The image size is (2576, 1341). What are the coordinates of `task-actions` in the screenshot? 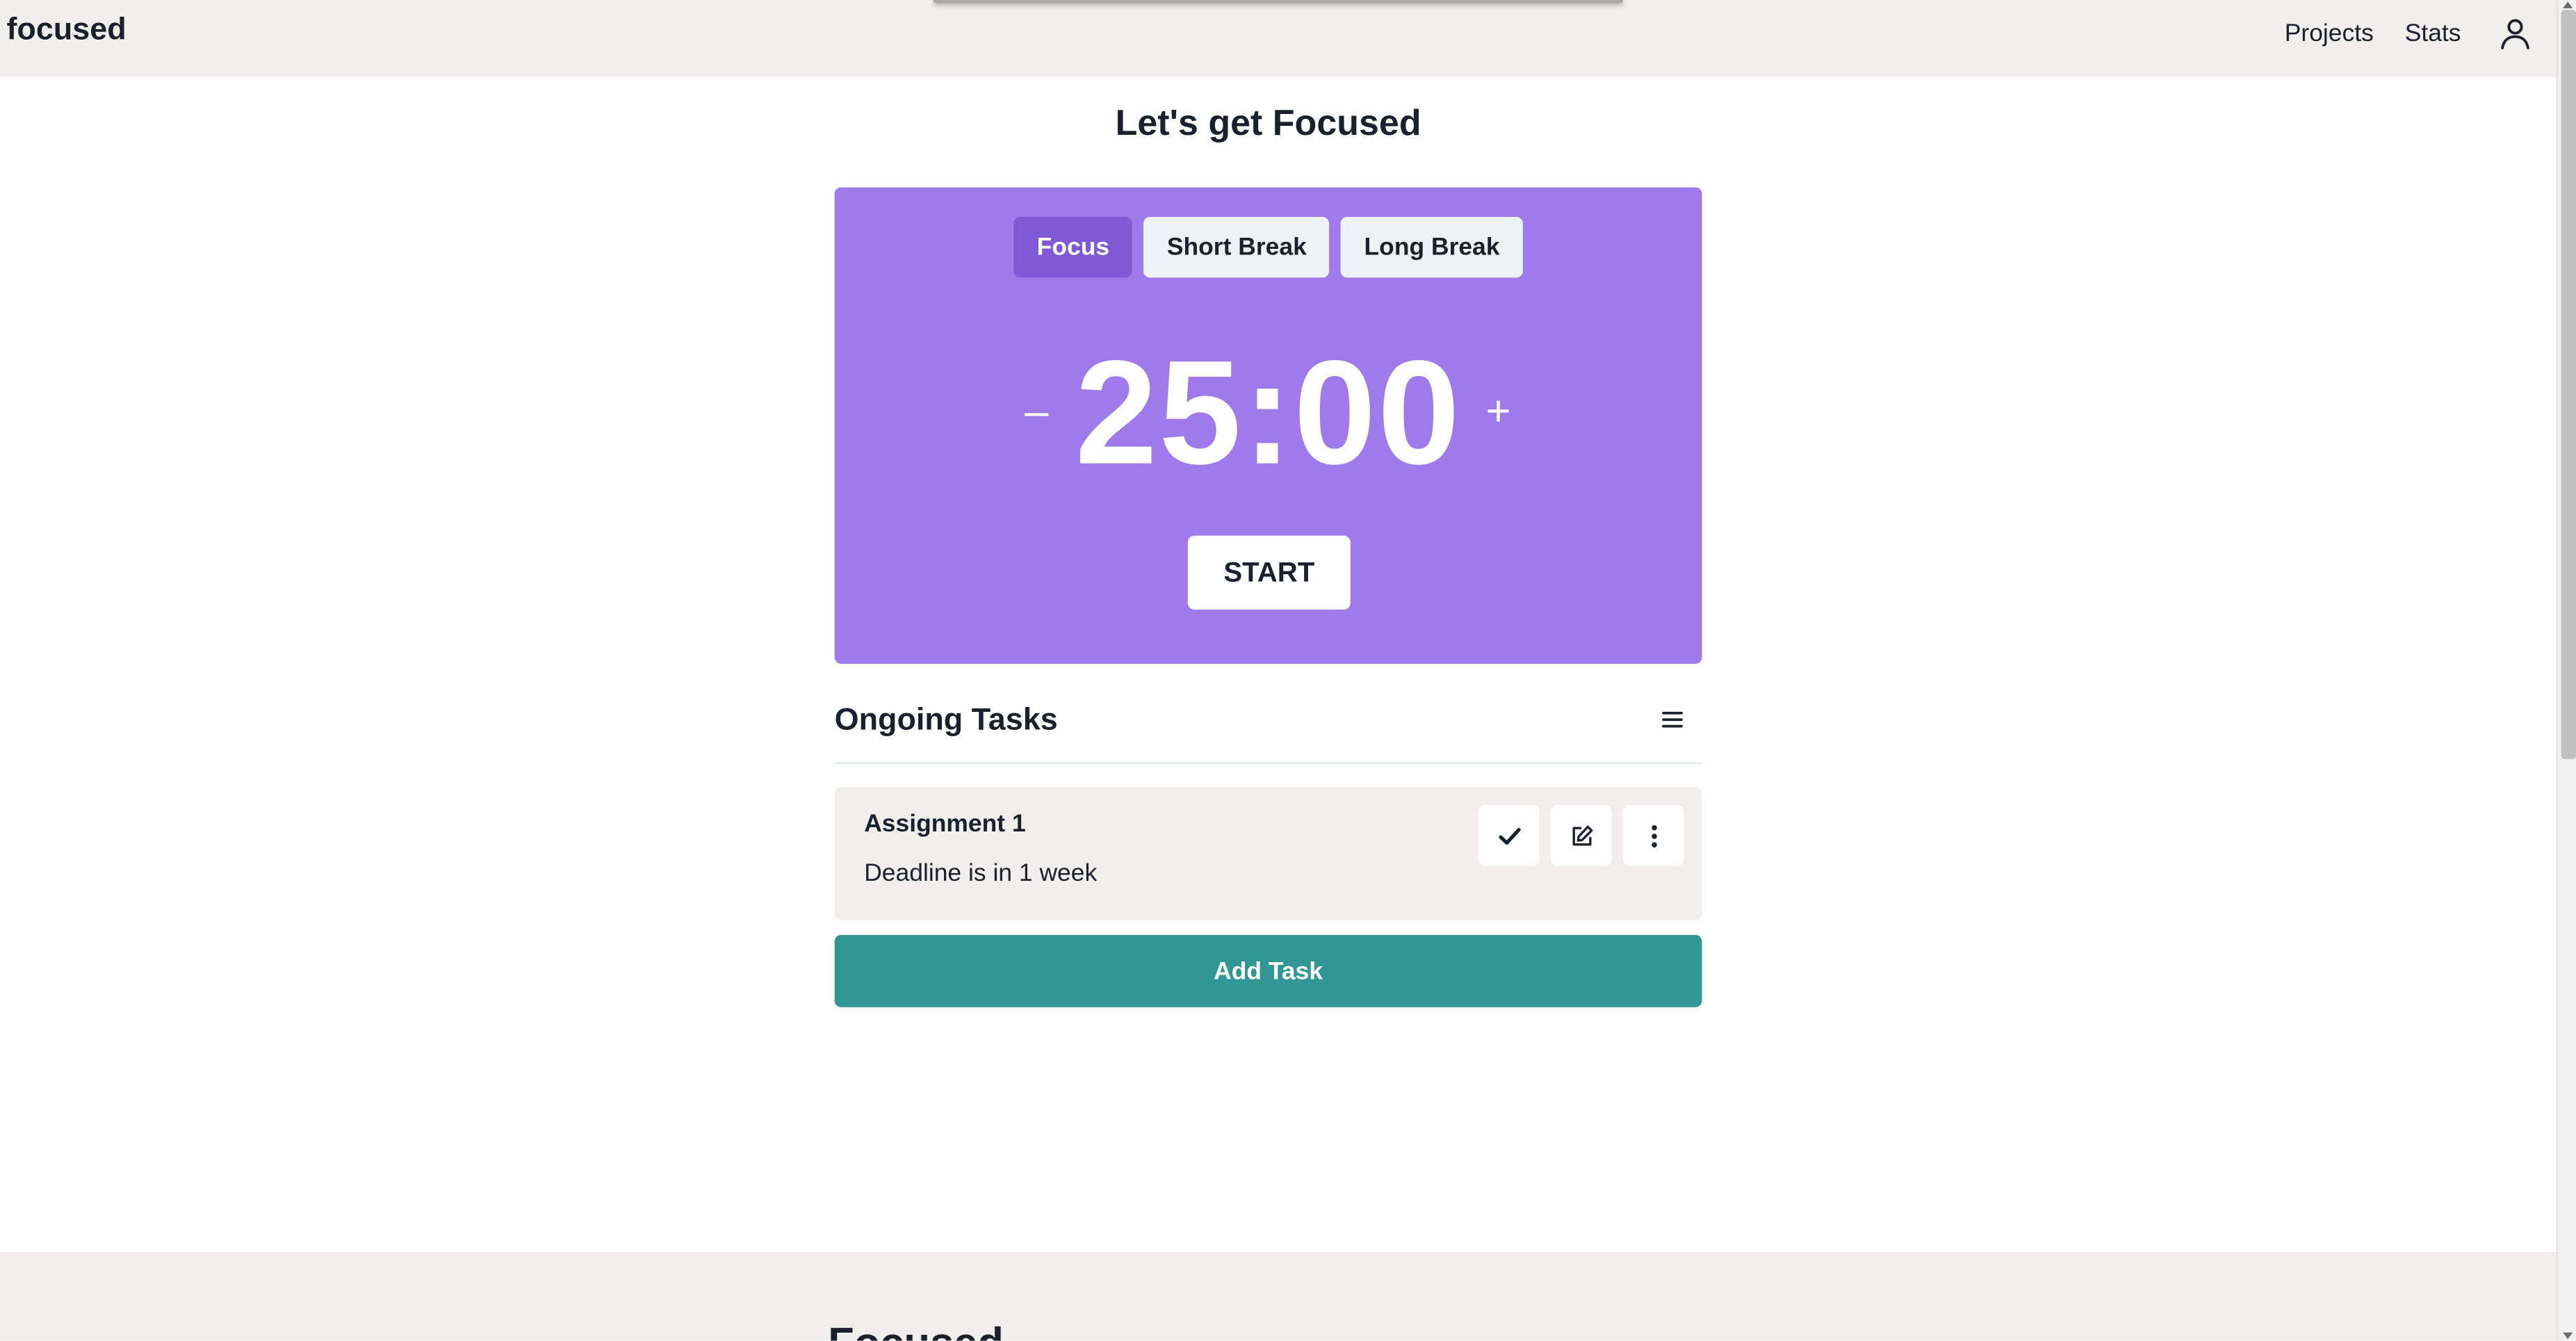 It's located at (1581, 835).